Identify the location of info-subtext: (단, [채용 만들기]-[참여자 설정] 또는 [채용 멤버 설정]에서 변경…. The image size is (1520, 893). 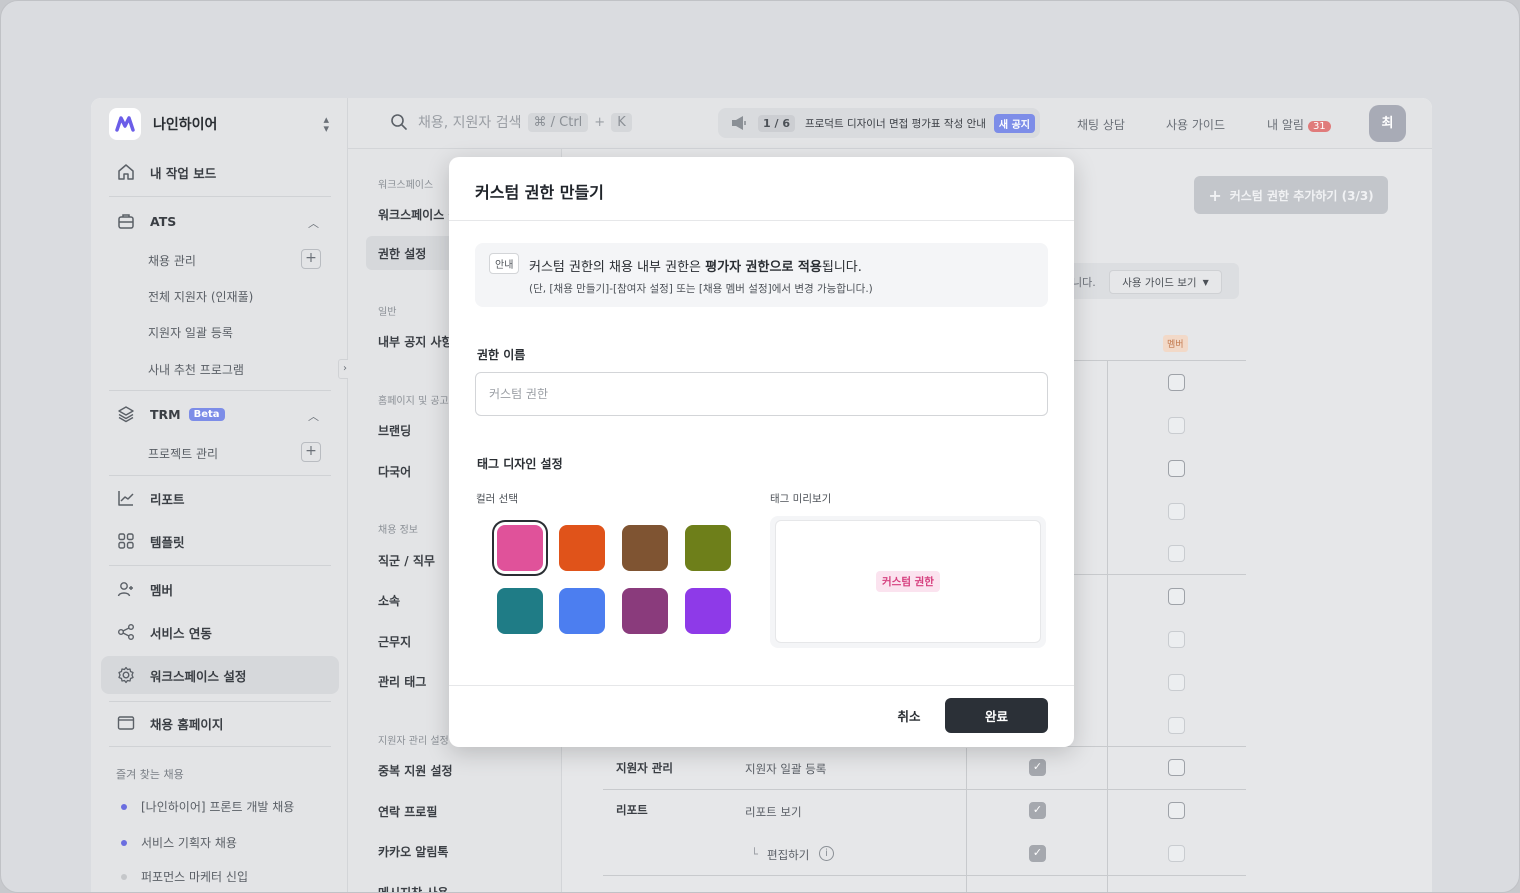
(701, 289).